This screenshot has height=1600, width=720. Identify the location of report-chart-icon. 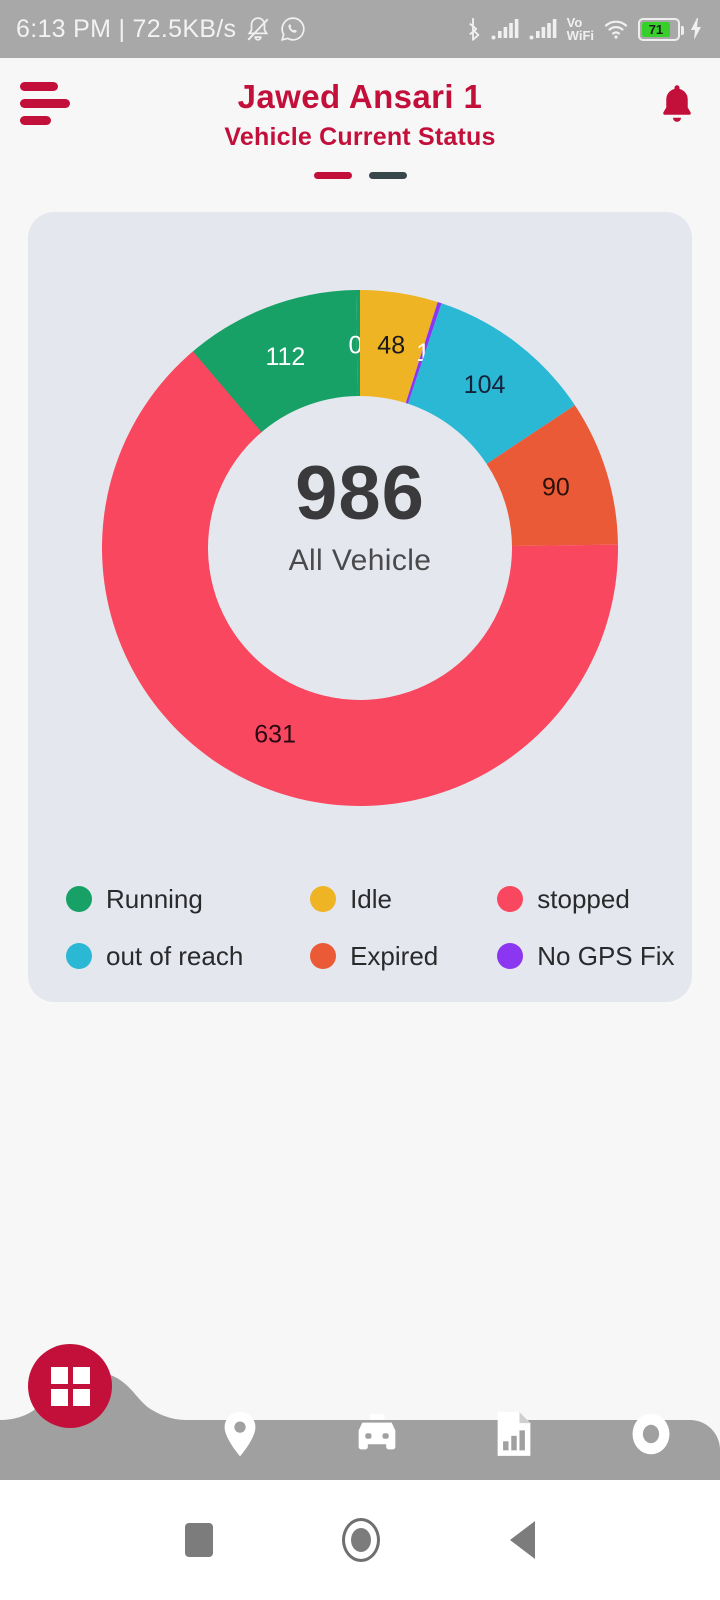
(514, 1434).